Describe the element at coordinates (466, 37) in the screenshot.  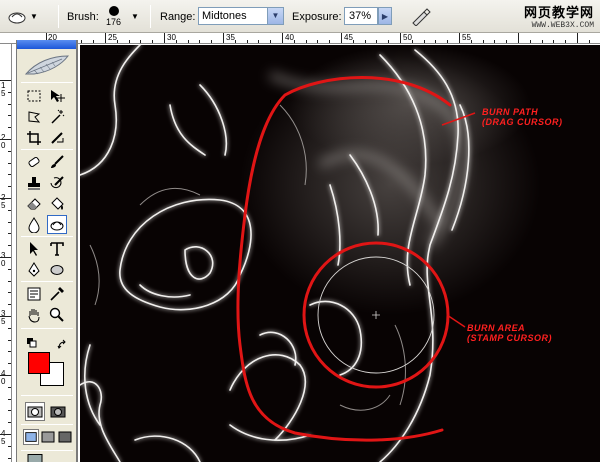
I see `ruler-label: 55` at that location.